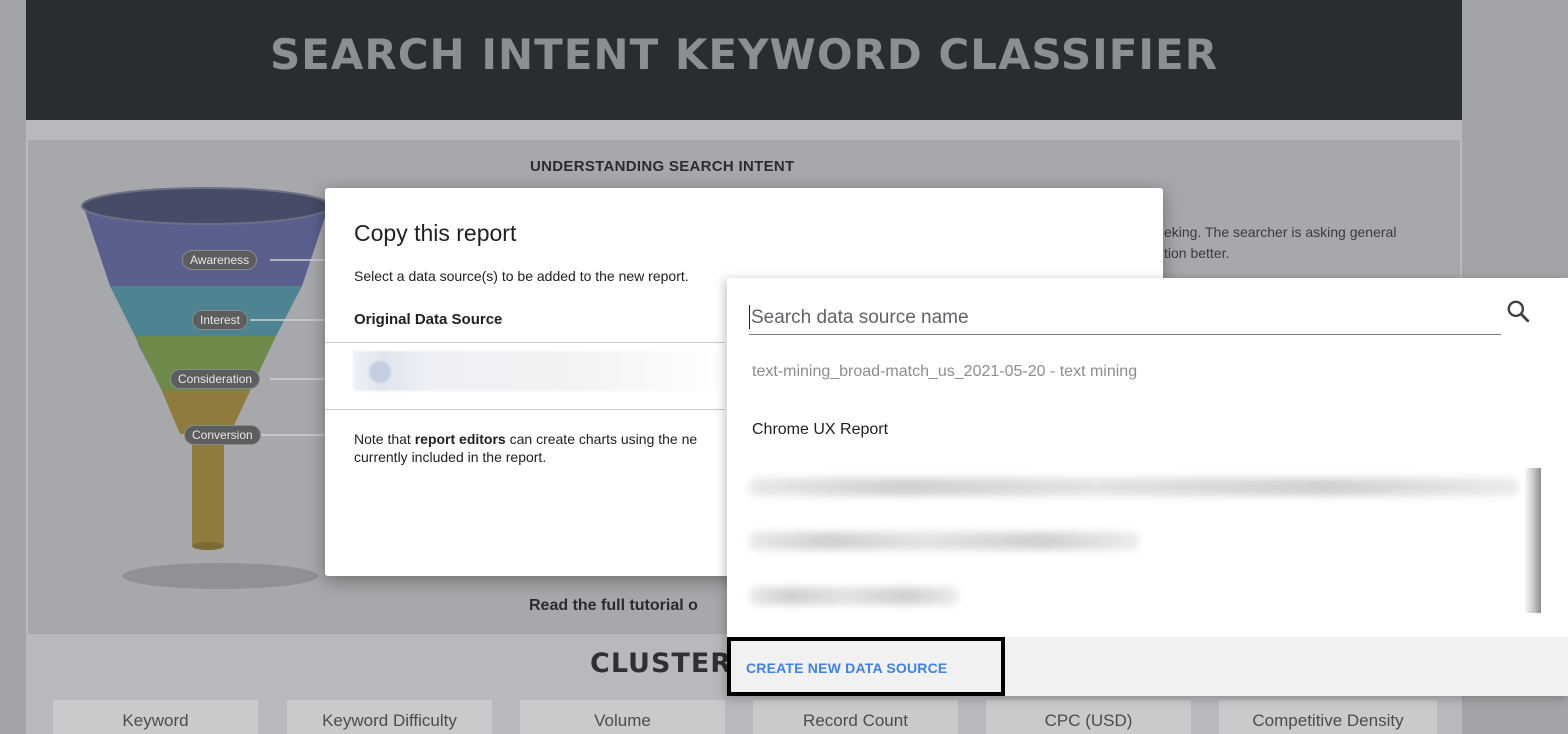 The height and width of the screenshot is (734, 1568). I want to click on note-prefix: Note that, so click(384, 439).